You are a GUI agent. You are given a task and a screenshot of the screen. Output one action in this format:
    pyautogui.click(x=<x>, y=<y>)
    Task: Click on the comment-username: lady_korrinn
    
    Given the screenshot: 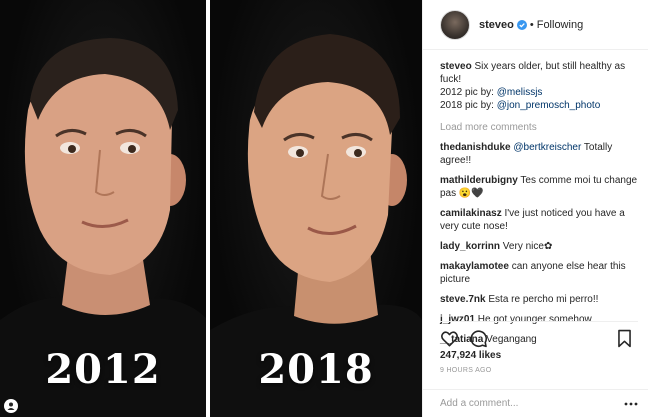 What is the action you would take?
    pyautogui.click(x=470, y=246)
    